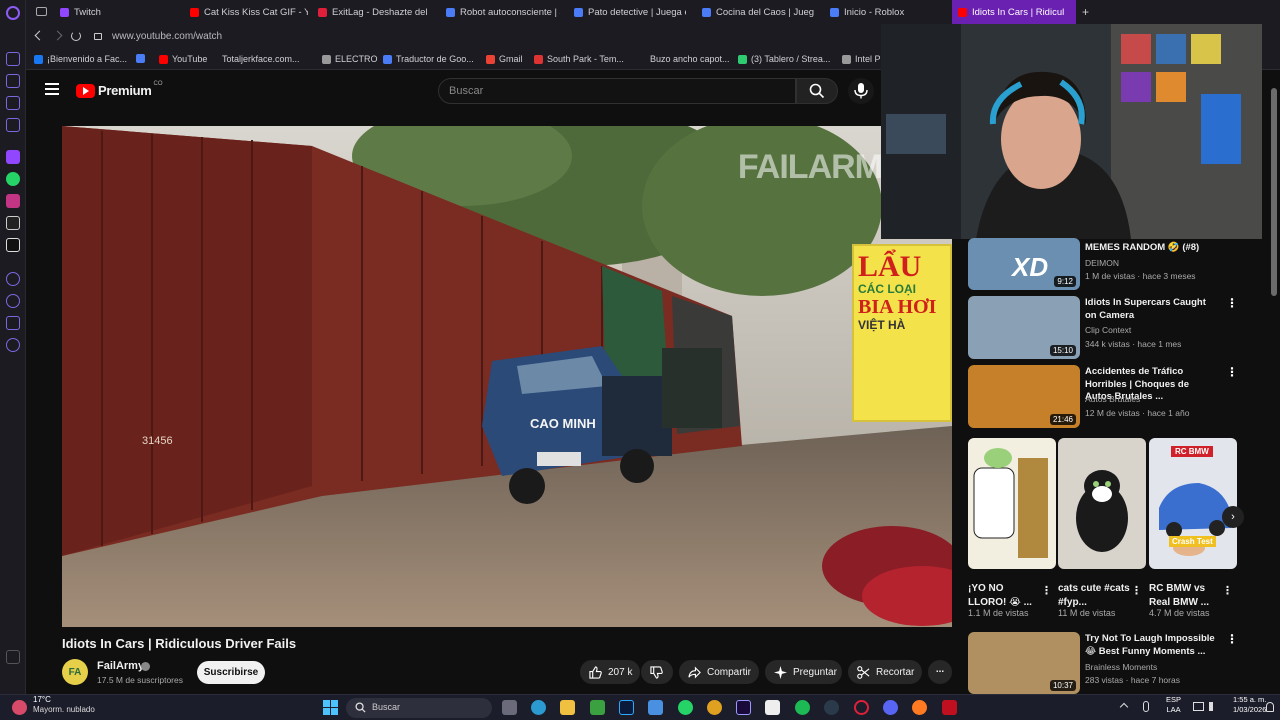  What do you see at coordinates (142, 58) in the screenshot?
I see `bookmark-item` at bounding box center [142, 58].